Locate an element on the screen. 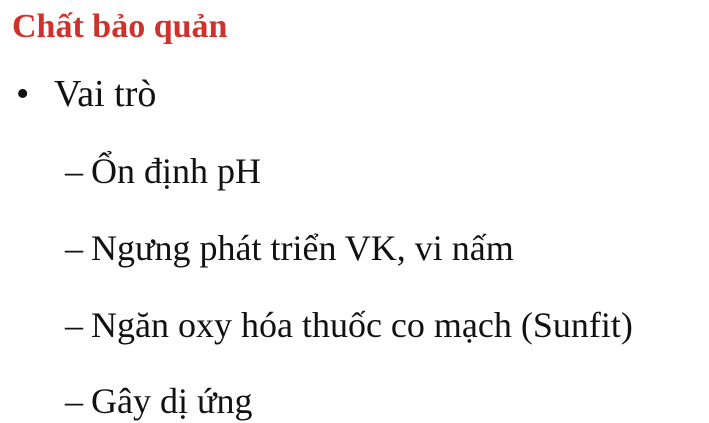  bullet-item-roles: • Vai trò is located at coordinates (86, 95).